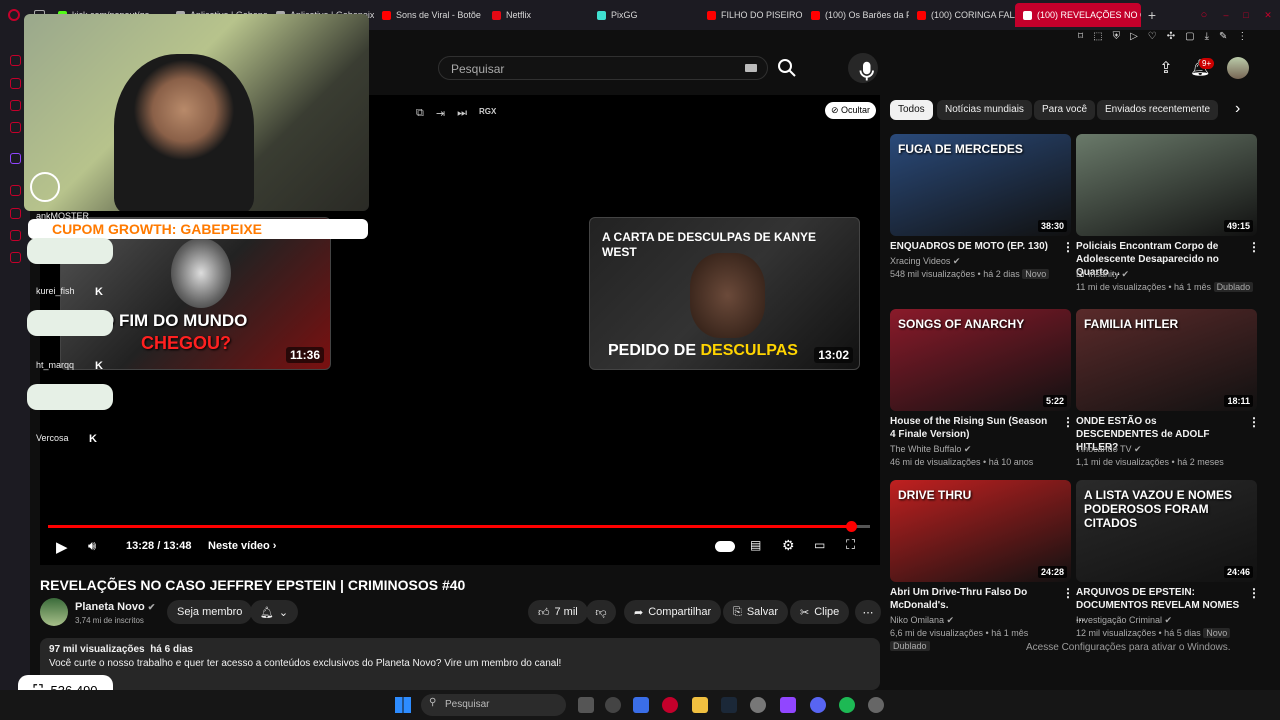 This screenshot has width=1280, height=720. I want to click on chapters-button: Neste vídeo ›, so click(242, 546).